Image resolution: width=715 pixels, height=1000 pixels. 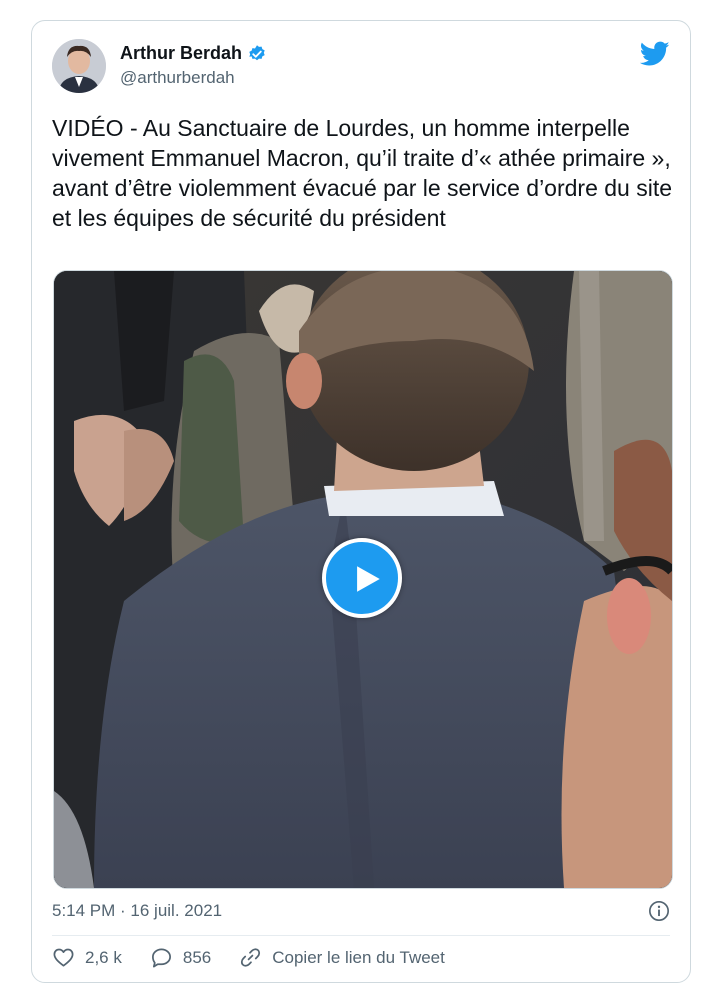 I want to click on tweet-actions: 2,6 k 856 Copier le lien du Tweet, so click(x=262, y=957).